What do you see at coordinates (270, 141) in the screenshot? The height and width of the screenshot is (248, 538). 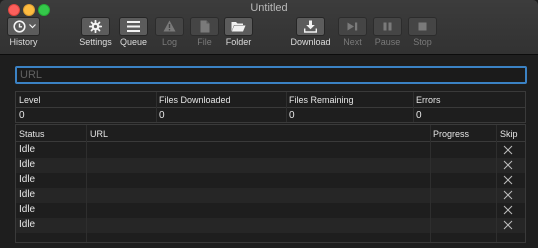 I see `header-divider` at bounding box center [270, 141].